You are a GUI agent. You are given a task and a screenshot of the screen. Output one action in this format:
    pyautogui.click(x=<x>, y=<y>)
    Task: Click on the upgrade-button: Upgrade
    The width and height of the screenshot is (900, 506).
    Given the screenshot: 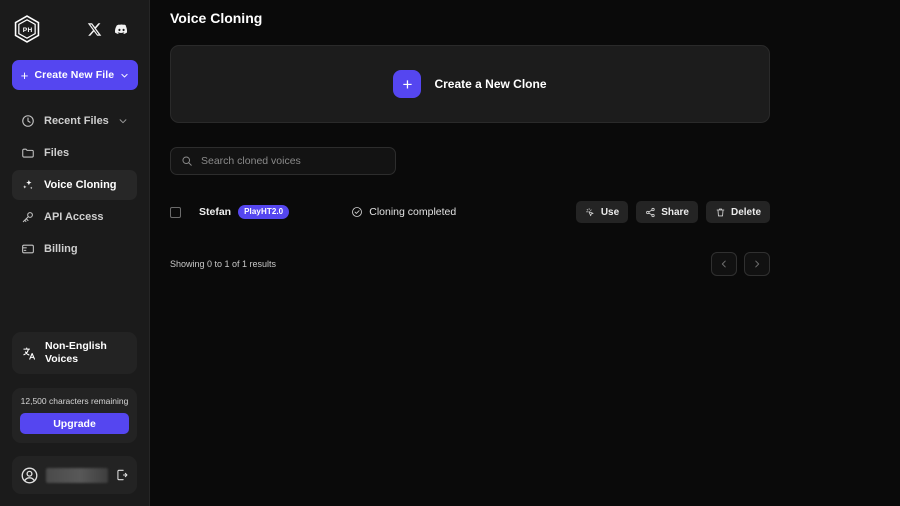 What is the action you would take?
    pyautogui.click(x=74, y=423)
    